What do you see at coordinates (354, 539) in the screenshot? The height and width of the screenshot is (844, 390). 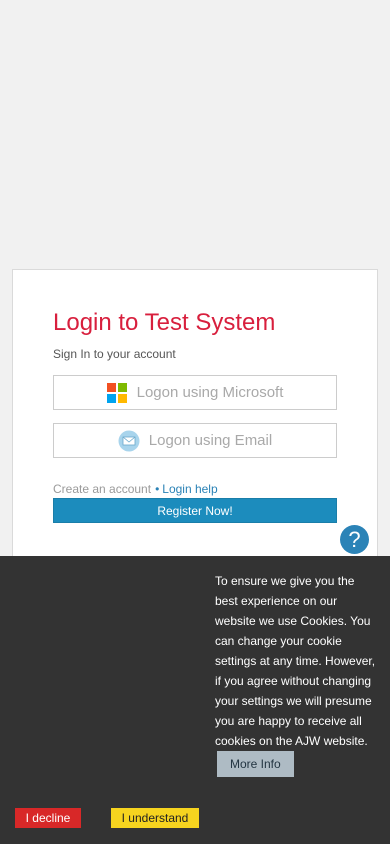 I see `question-mark-icon: ?` at bounding box center [354, 539].